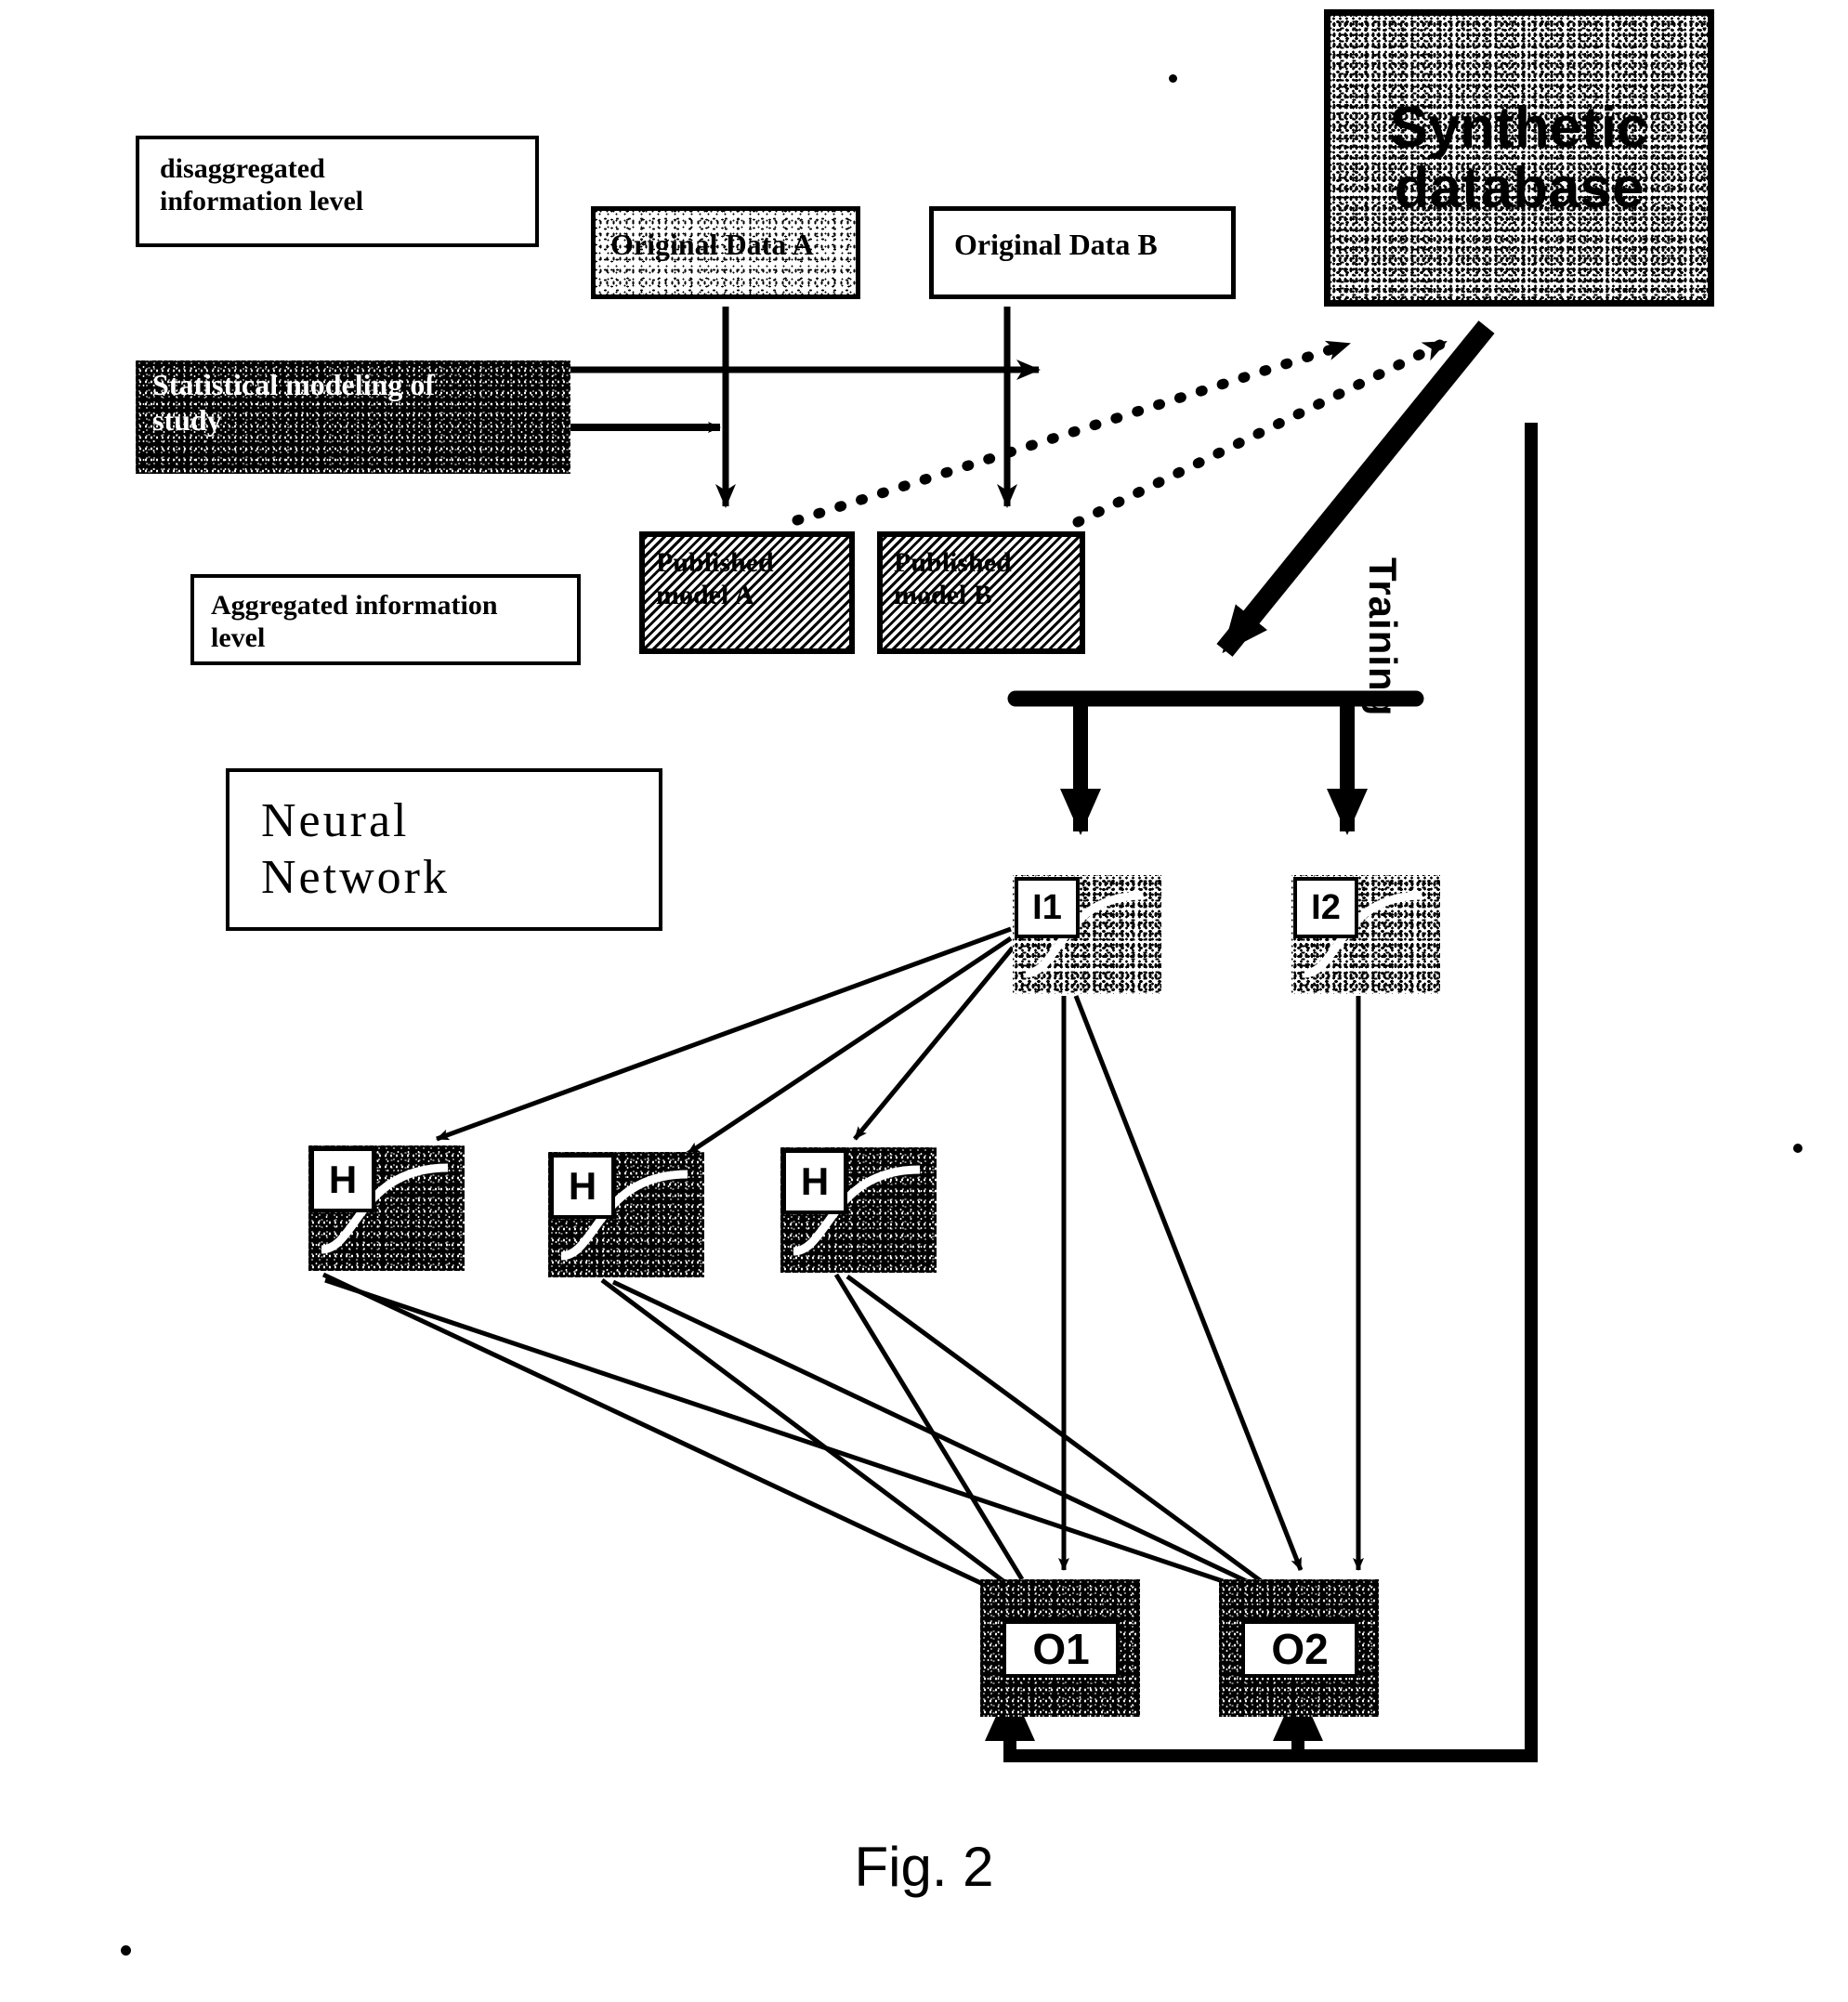 The image size is (1848, 2002). Describe the element at coordinates (1087, 934) in the screenshot. I see `input-node-i1: I1` at that location.